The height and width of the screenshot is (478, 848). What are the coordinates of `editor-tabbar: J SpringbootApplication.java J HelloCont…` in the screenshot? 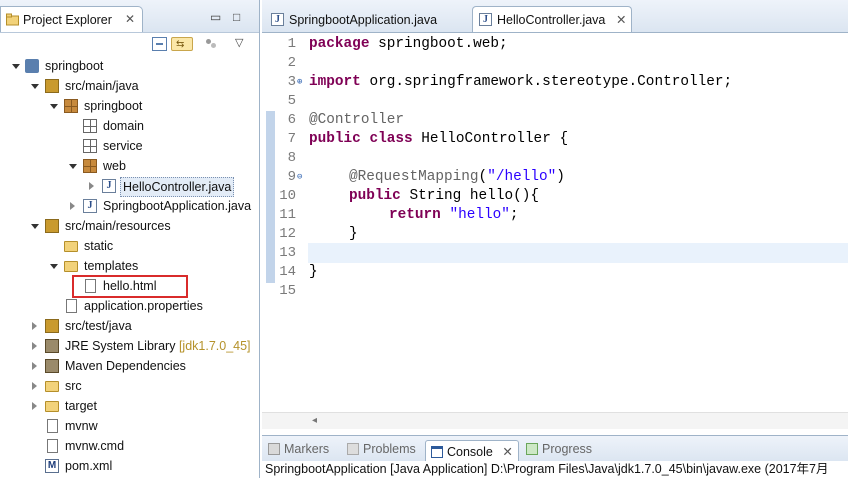 It's located at (555, 16).